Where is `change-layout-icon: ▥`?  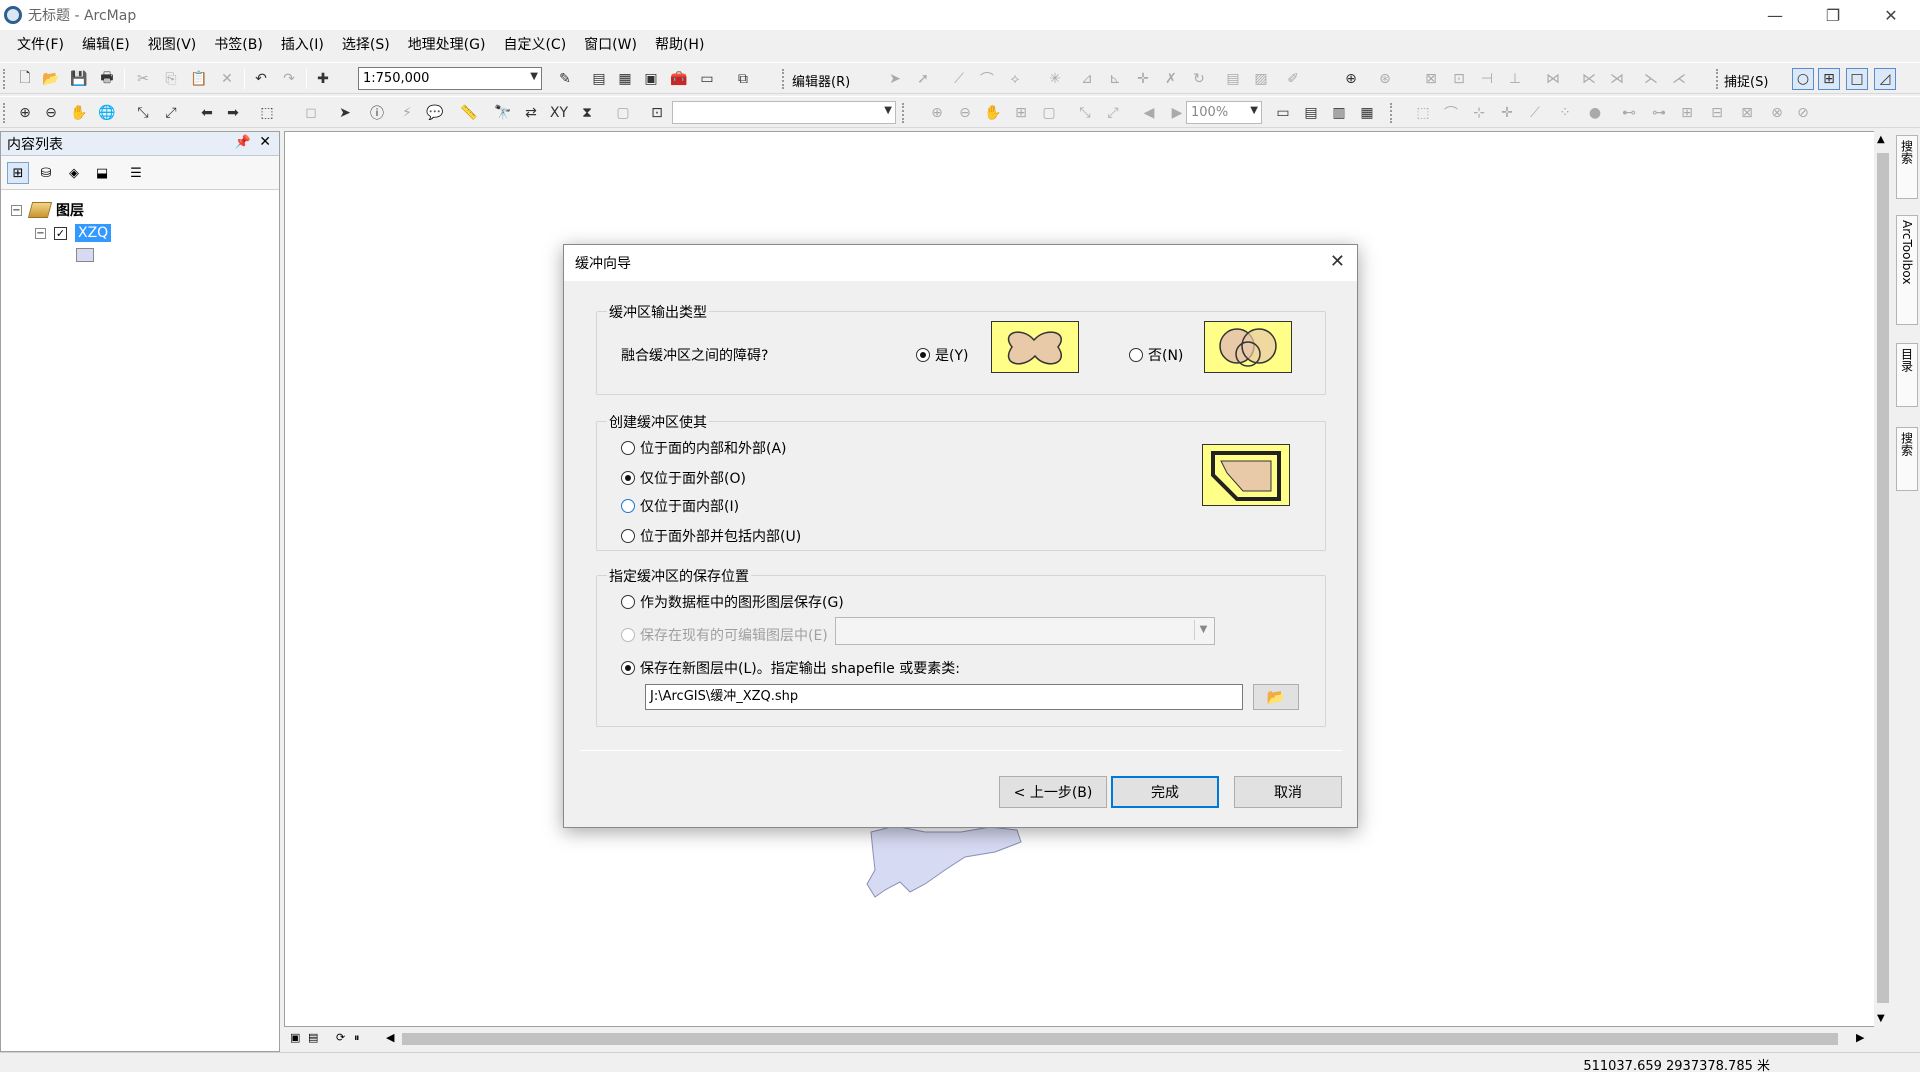 change-layout-icon: ▥ is located at coordinates (1339, 113).